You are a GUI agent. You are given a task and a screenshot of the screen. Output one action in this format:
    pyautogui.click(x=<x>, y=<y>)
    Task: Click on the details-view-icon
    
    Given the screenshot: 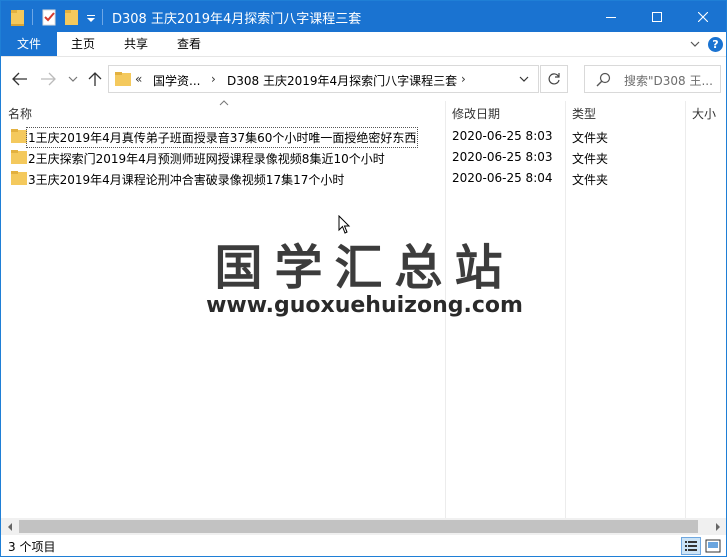 What is the action you would take?
    pyautogui.click(x=691, y=546)
    